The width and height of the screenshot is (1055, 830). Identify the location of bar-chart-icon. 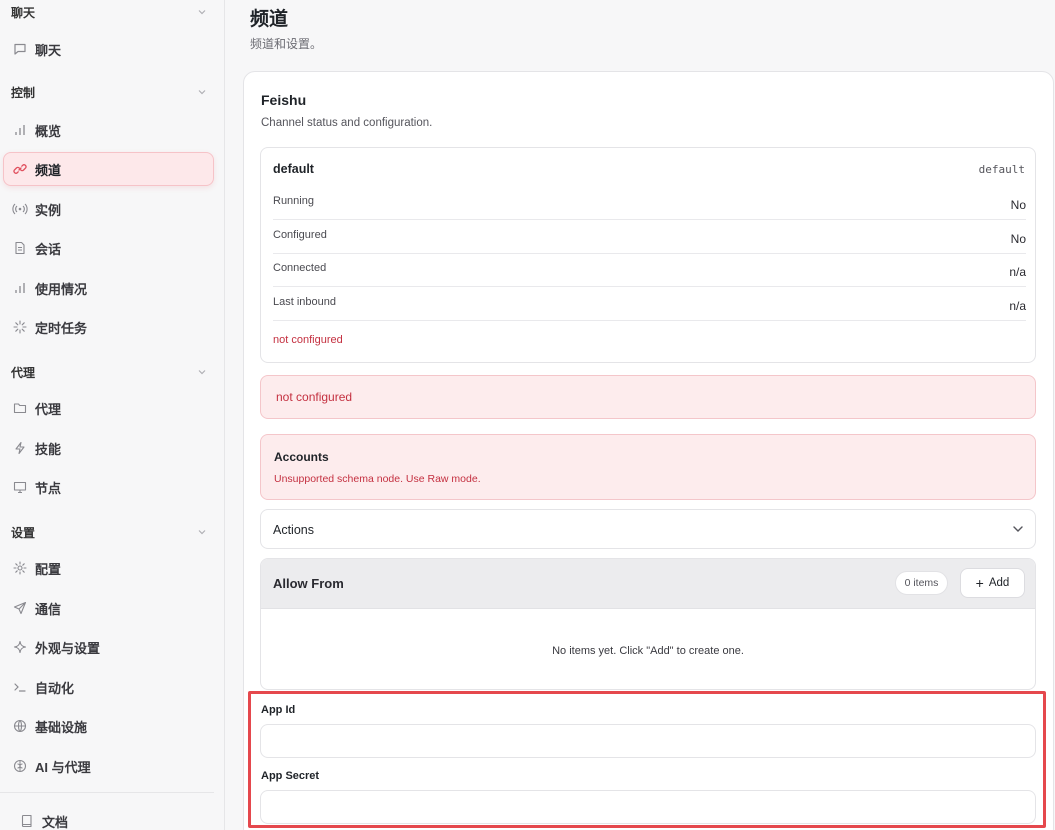
(20, 130).